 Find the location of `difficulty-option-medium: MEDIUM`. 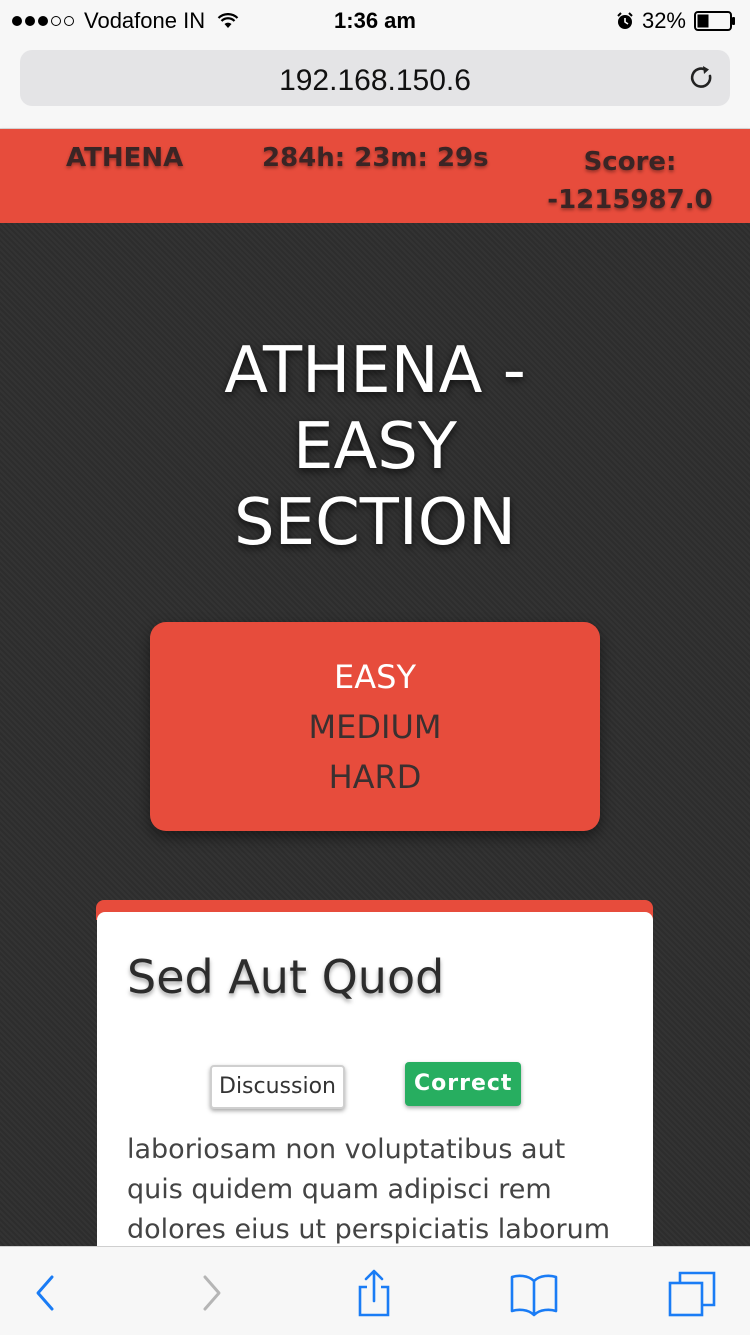

difficulty-option-medium: MEDIUM is located at coordinates (375, 727).